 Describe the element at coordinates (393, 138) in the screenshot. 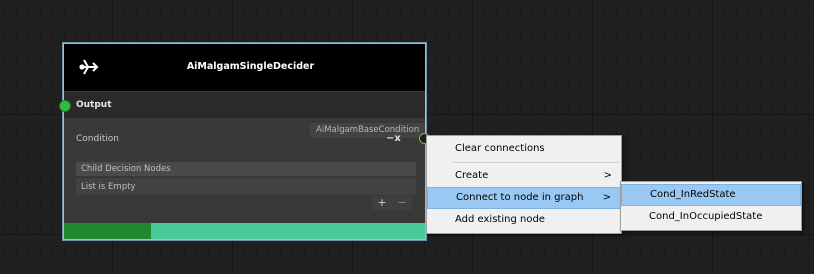

I see `condition-clear-button: −x` at that location.